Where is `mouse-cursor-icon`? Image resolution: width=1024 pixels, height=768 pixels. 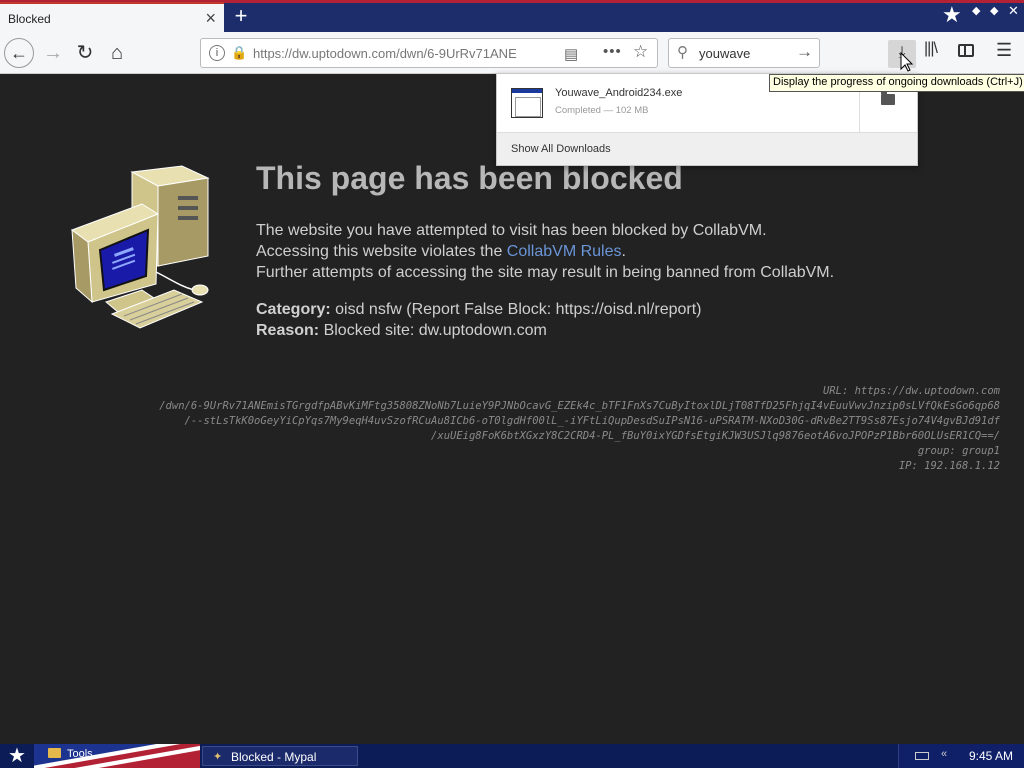
mouse-cursor-icon is located at coordinates (907, 62).